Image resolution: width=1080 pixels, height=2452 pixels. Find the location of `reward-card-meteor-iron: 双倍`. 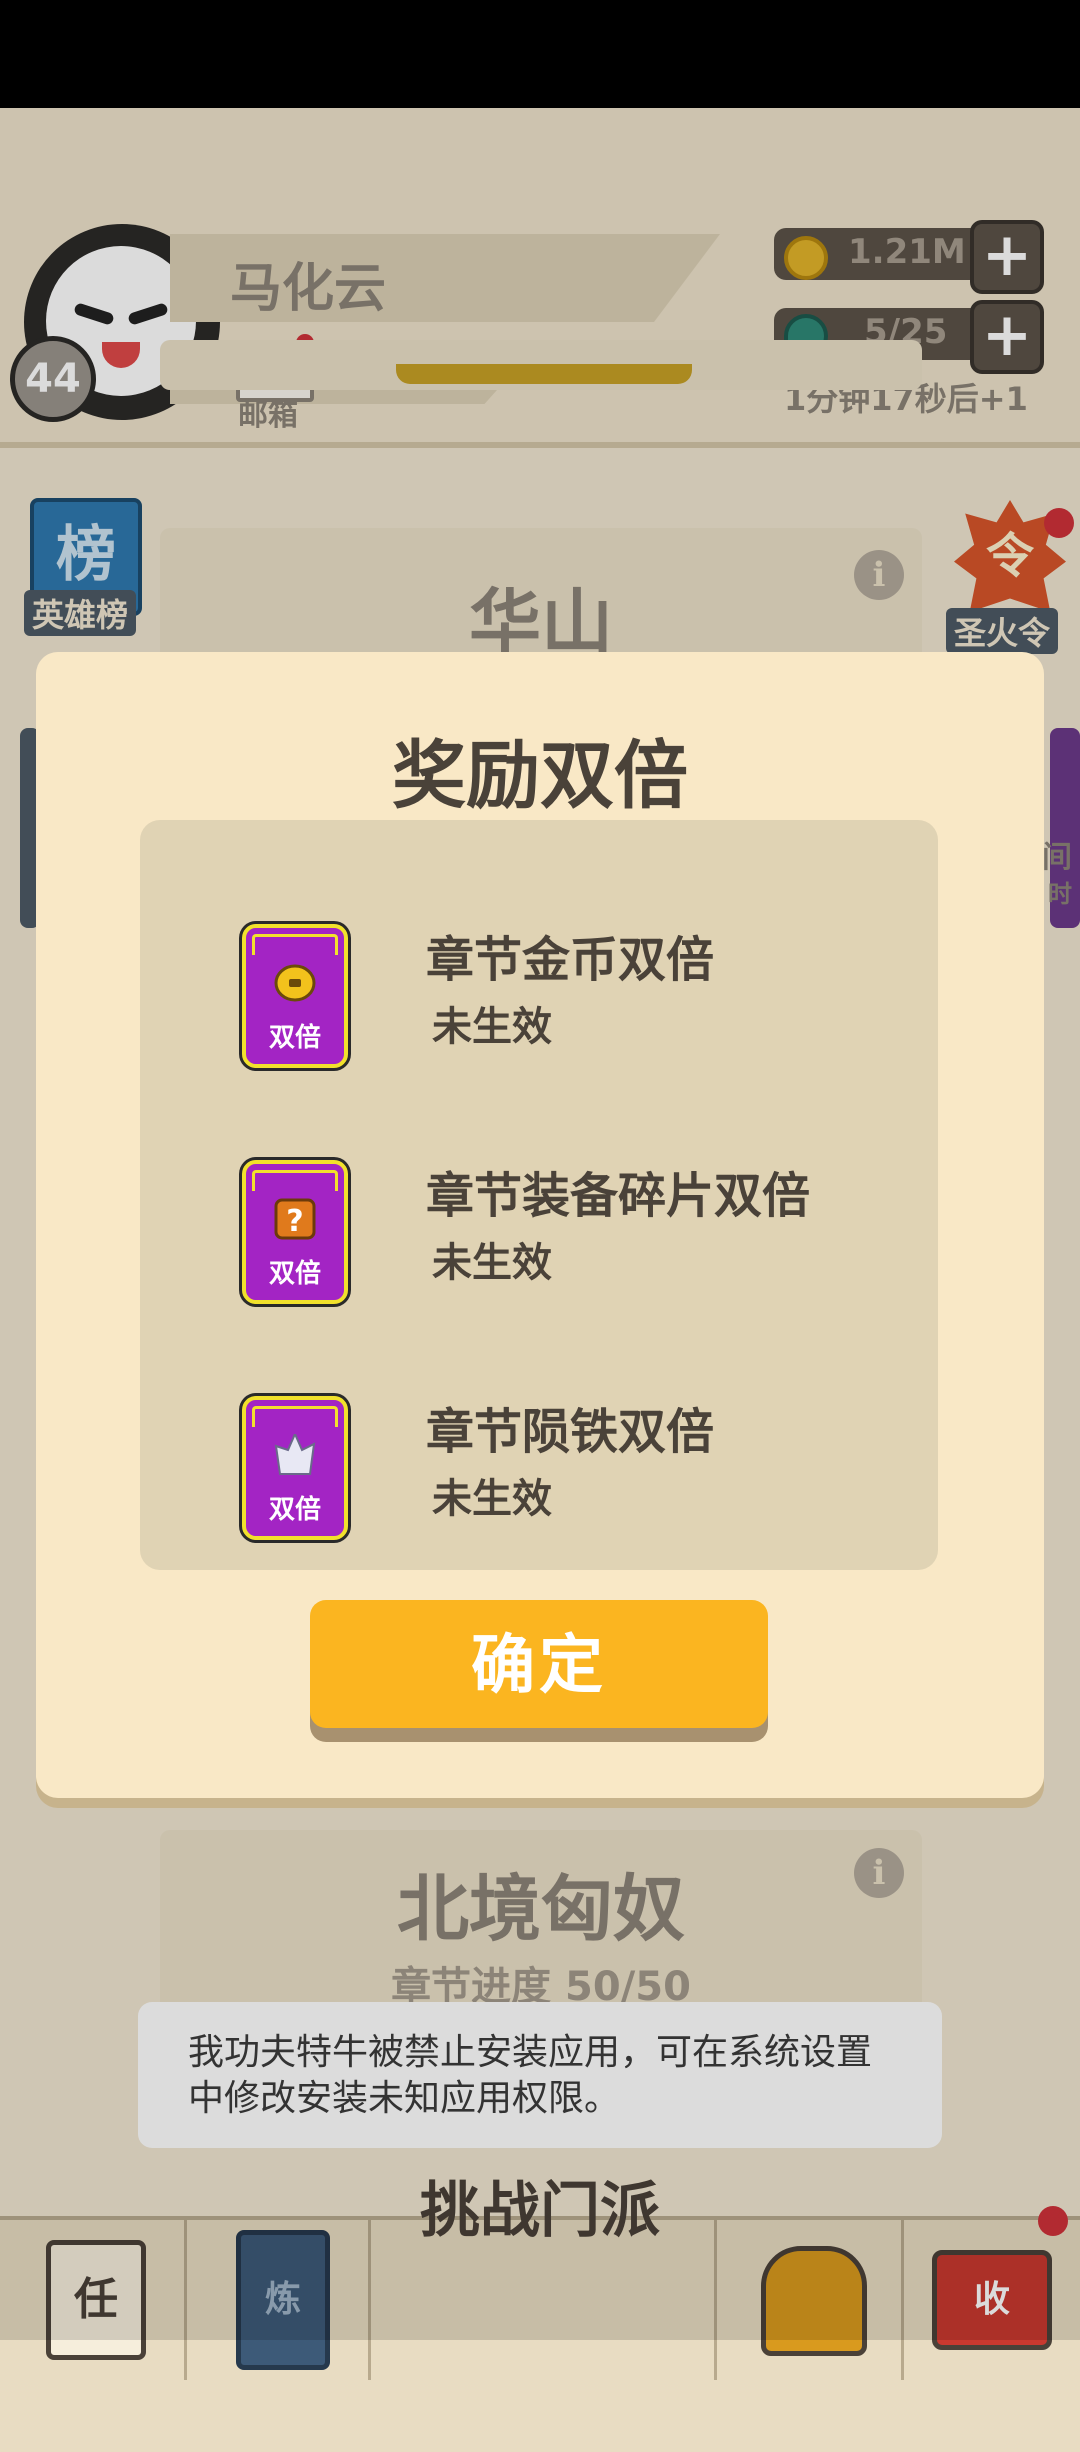

reward-card-meteor-iron: 双倍 is located at coordinates (295, 1468).